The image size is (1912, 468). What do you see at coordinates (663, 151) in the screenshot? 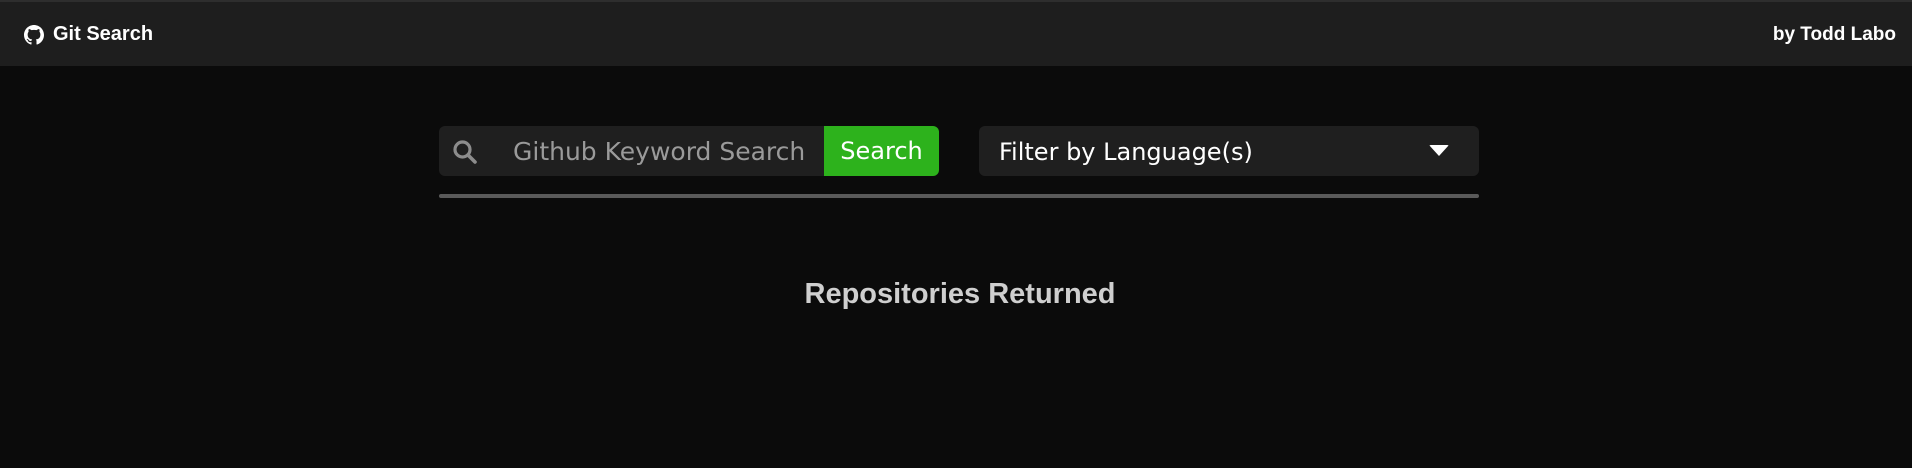
I see `search-input` at bounding box center [663, 151].